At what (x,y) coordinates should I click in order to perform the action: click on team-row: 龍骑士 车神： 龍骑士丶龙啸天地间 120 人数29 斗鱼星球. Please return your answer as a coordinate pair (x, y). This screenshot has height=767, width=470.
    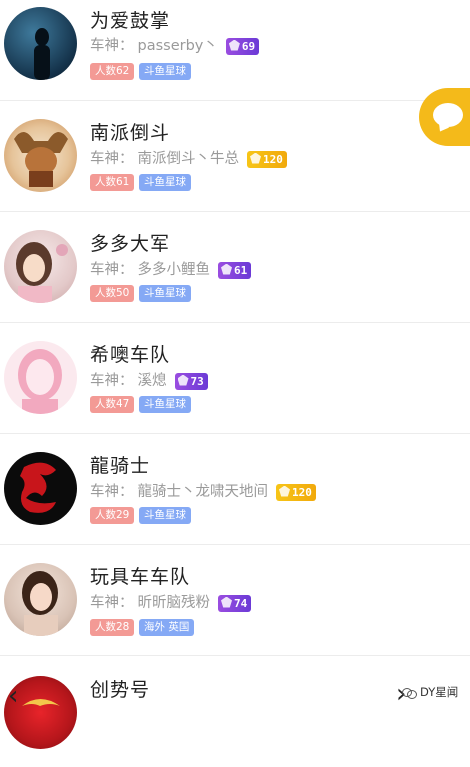
    Looking at the image, I should click on (235, 489).